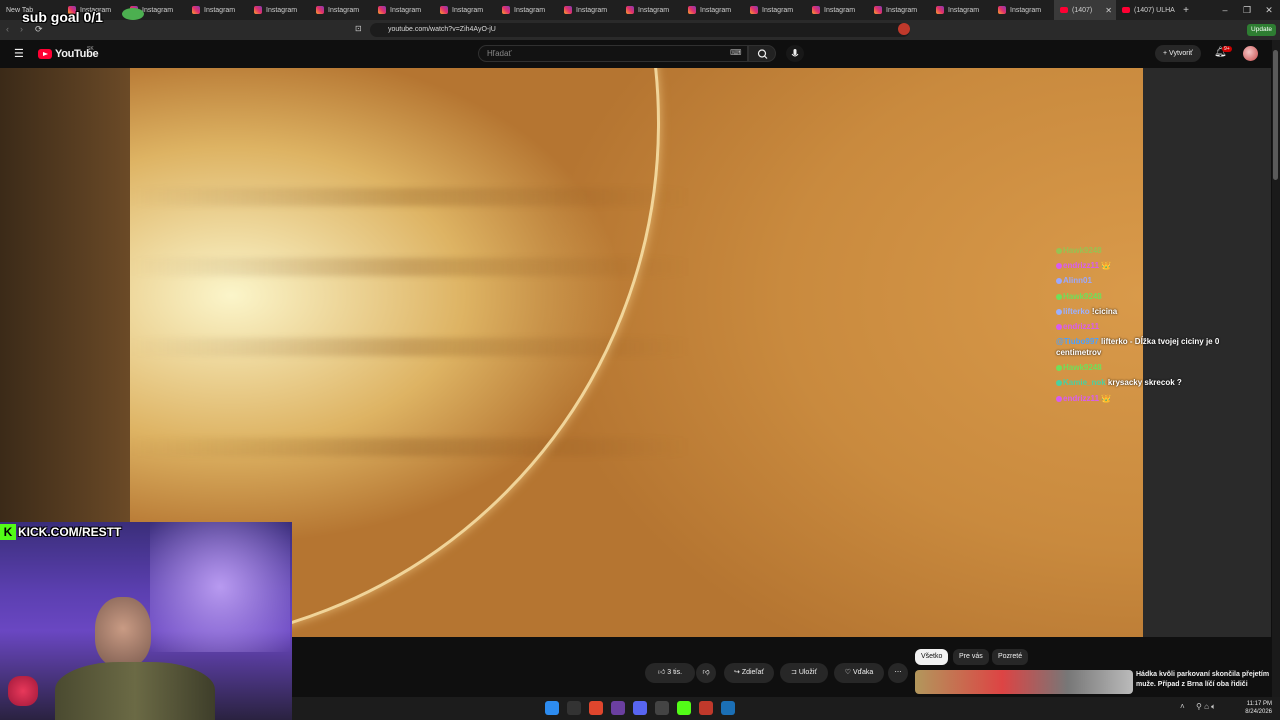 This screenshot has height=720, width=1280. What do you see at coordinates (728, 708) in the screenshot?
I see `steam-icon` at bounding box center [728, 708].